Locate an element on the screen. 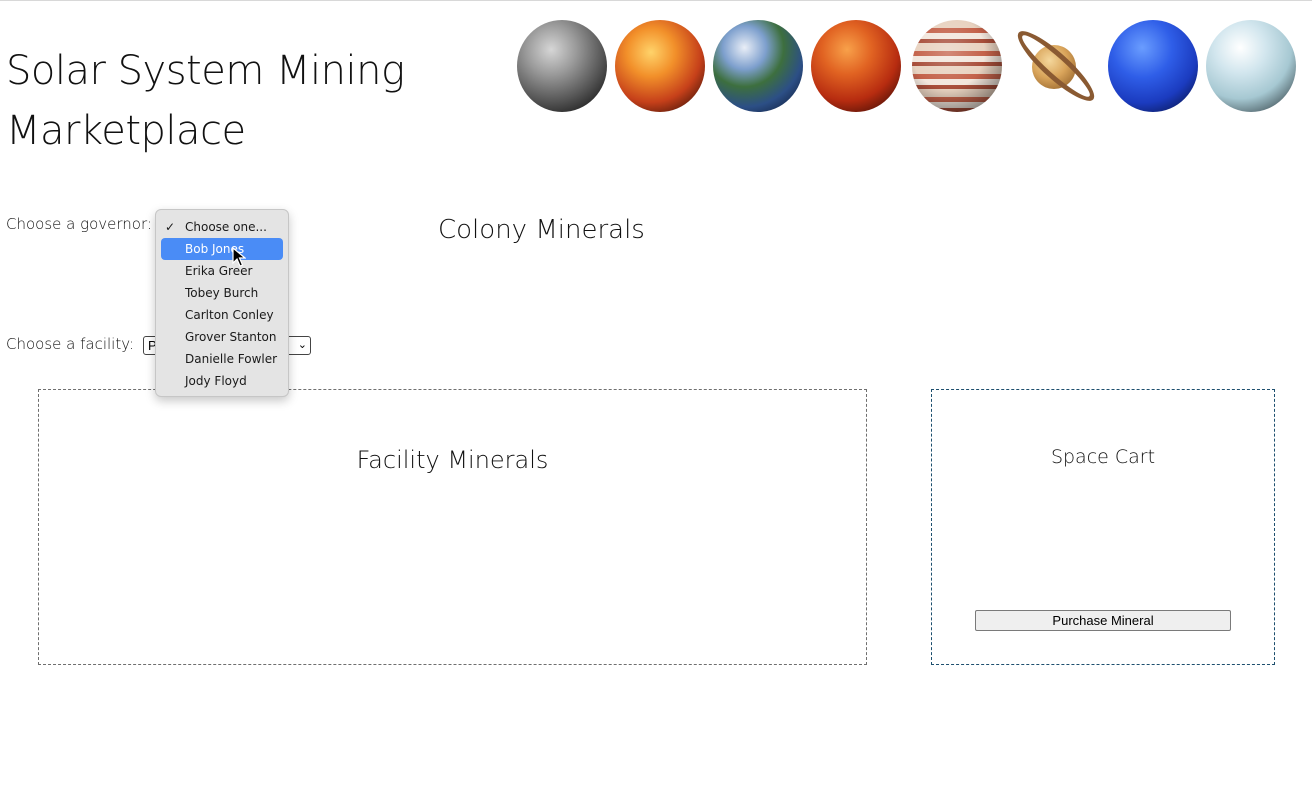 Image resolution: width=1312 pixels, height=798 pixels. neptune-icon is located at coordinates (1153, 66).